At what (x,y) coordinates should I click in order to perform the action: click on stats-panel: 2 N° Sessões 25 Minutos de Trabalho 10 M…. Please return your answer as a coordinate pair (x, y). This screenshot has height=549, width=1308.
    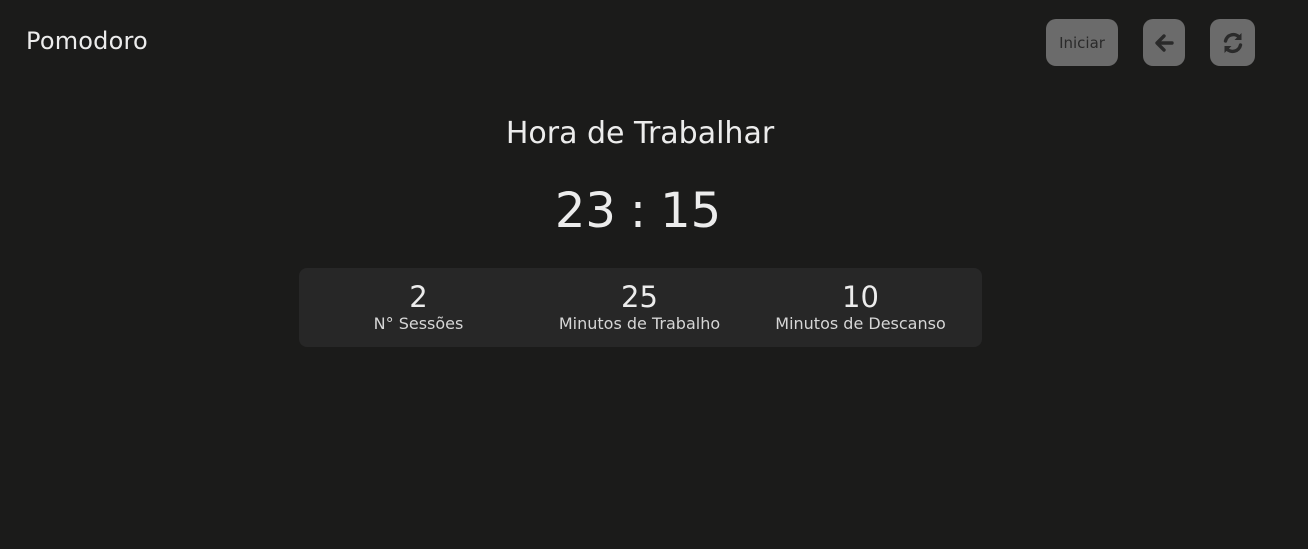
    Looking at the image, I should click on (640, 307).